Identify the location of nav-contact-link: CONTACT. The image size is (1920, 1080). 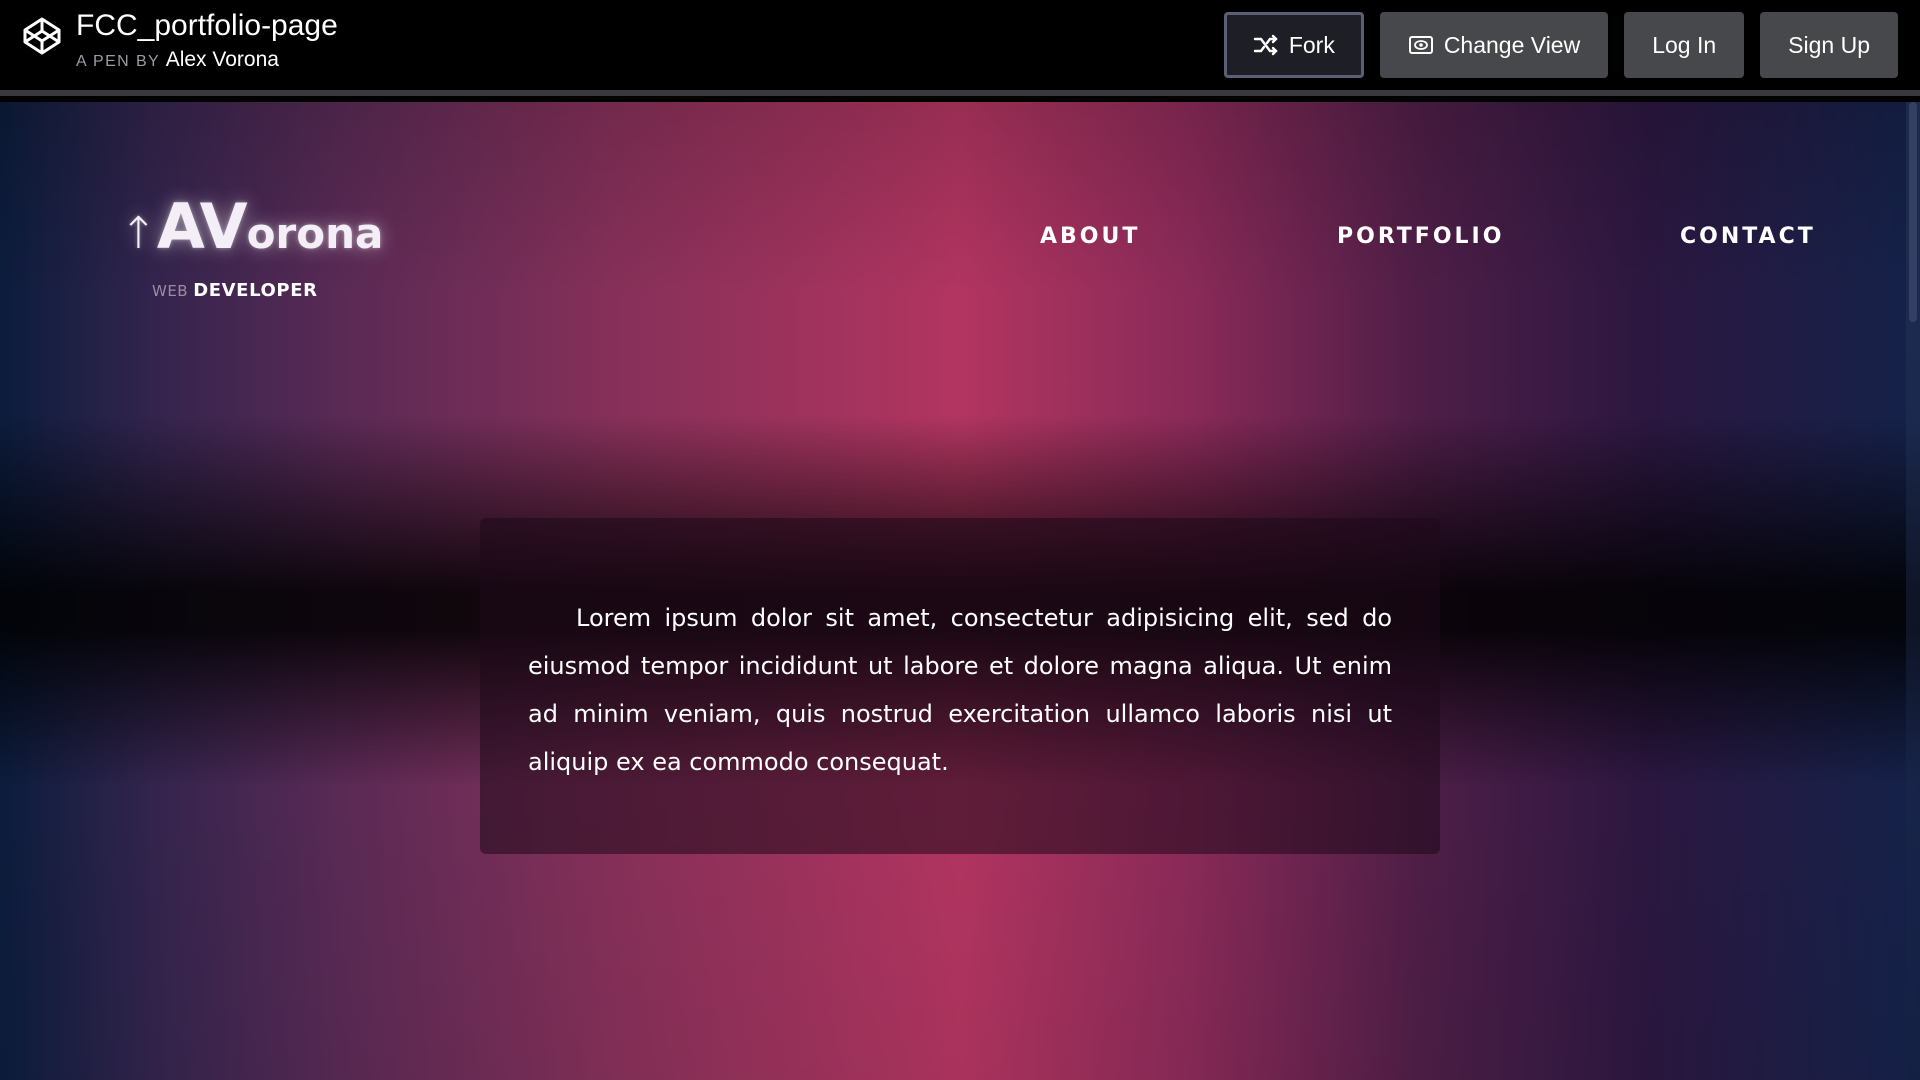
(1748, 236).